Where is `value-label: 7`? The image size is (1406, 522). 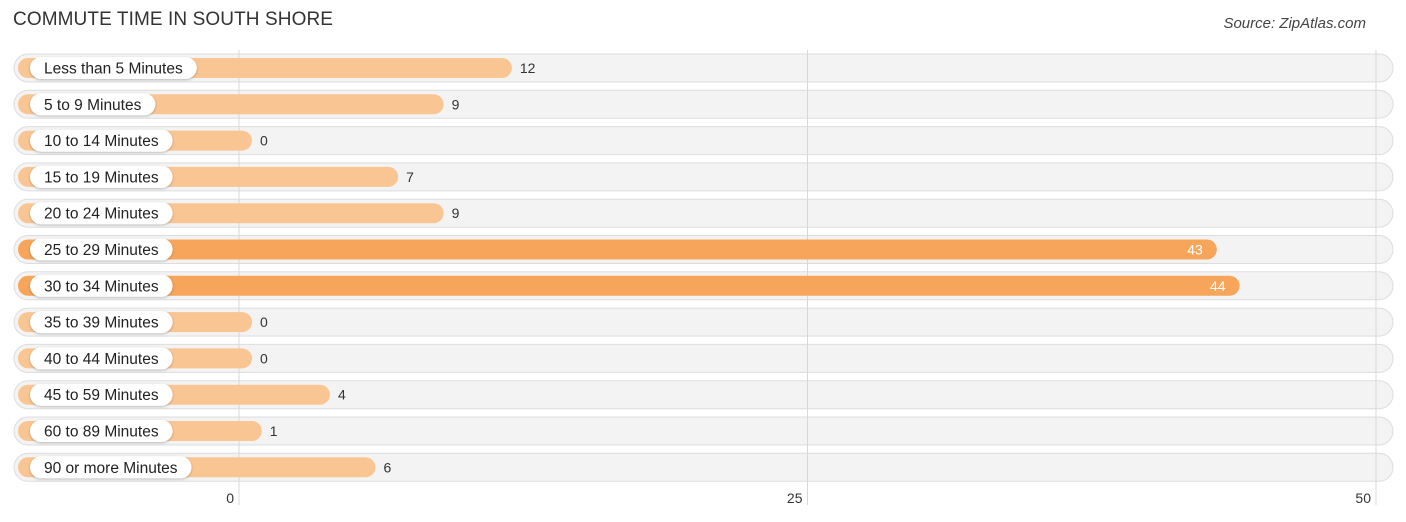 value-label: 7 is located at coordinates (410, 177).